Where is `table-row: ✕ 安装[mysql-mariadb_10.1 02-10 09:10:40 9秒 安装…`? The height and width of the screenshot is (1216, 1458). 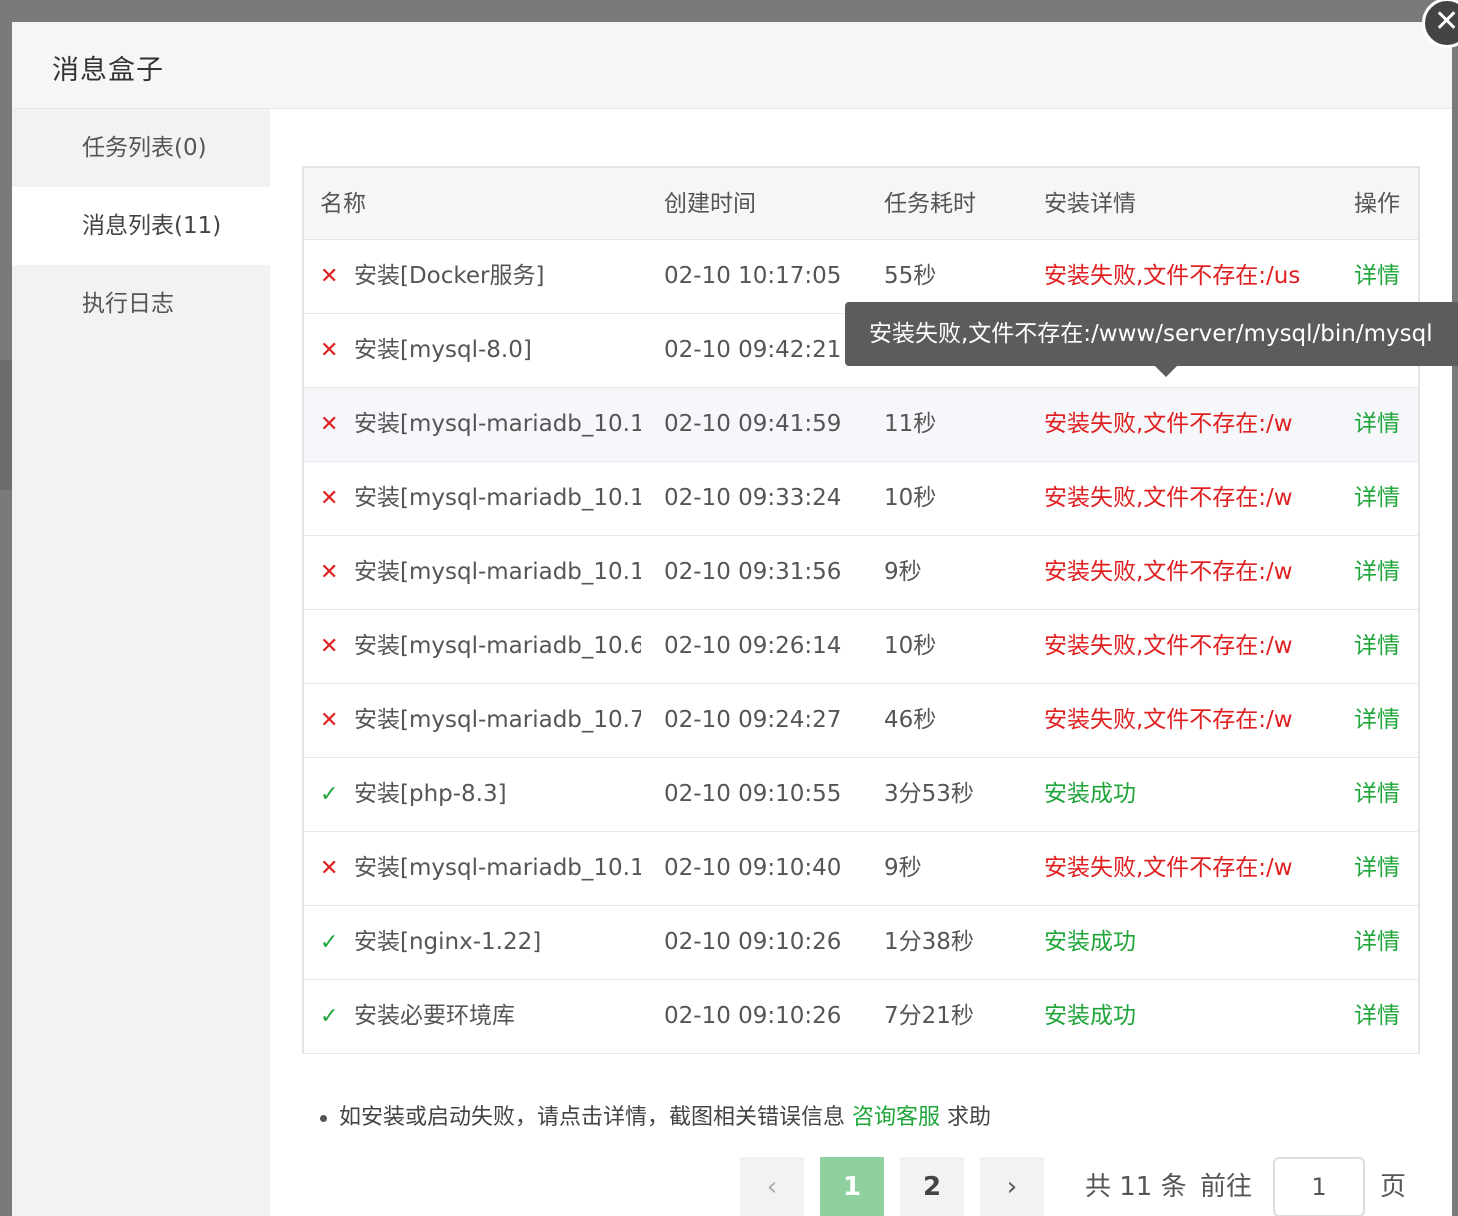
table-row: ✕ 安装[mysql-mariadb_10.1 02-10 09:10:40 9秒 安装… is located at coordinates (861, 869).